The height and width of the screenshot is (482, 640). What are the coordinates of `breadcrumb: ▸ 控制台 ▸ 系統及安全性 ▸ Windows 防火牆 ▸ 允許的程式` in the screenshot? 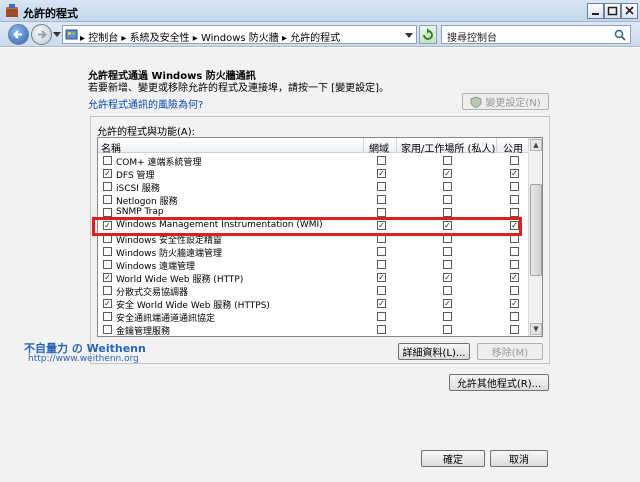 It's located at (239, 34).